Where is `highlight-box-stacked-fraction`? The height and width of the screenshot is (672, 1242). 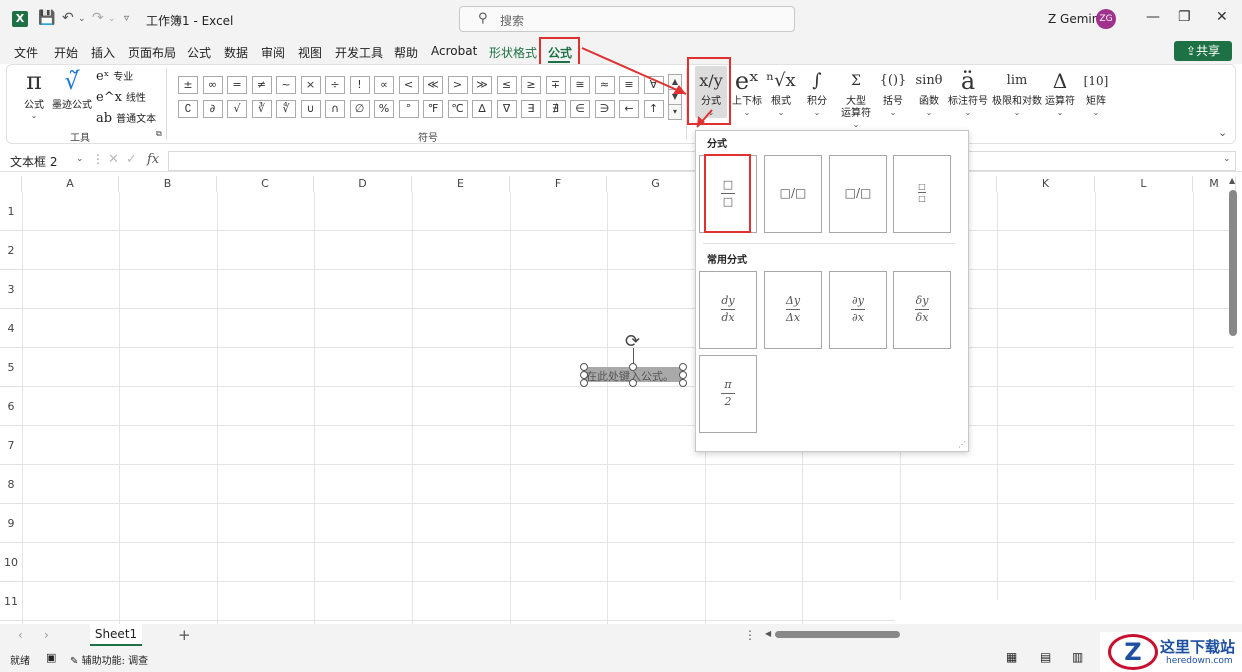 highlight-box-stacked-fraction is located at coordinates (727, 193).